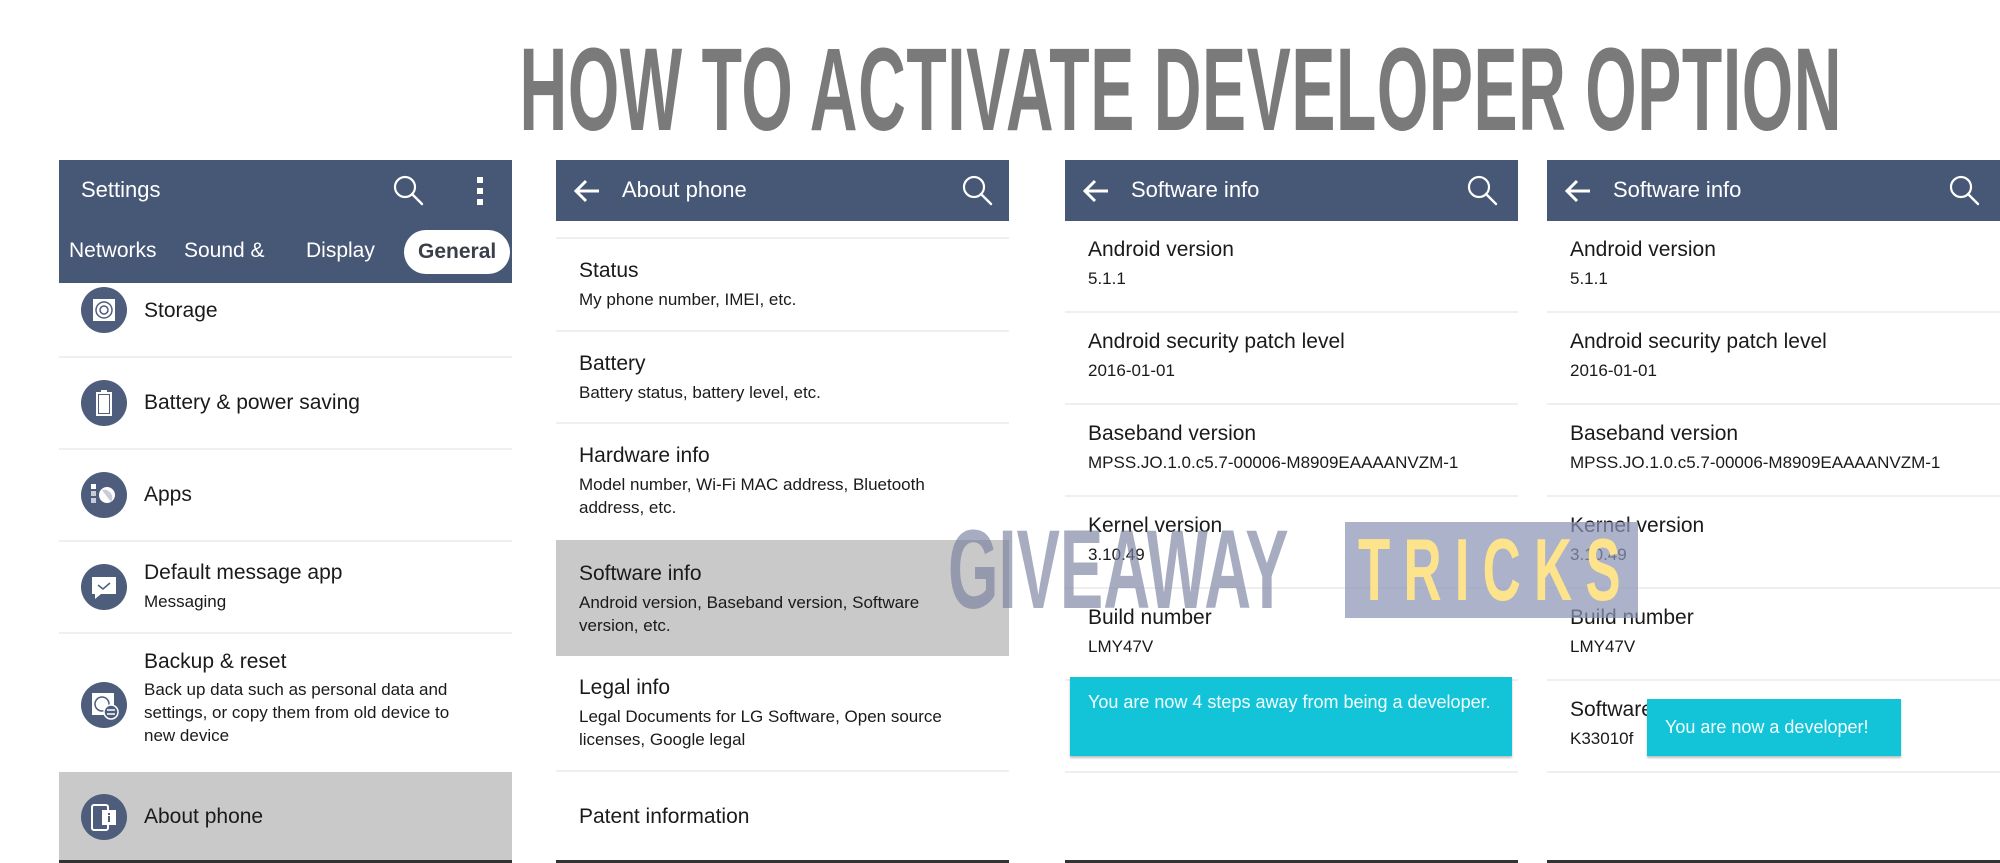 The width and height of the screenshot is (2000, 863). What do you see at coordinates (252, 402) in the screenshot?
I see `item-title: Battery & power saving` at bounding box center [252, 402].